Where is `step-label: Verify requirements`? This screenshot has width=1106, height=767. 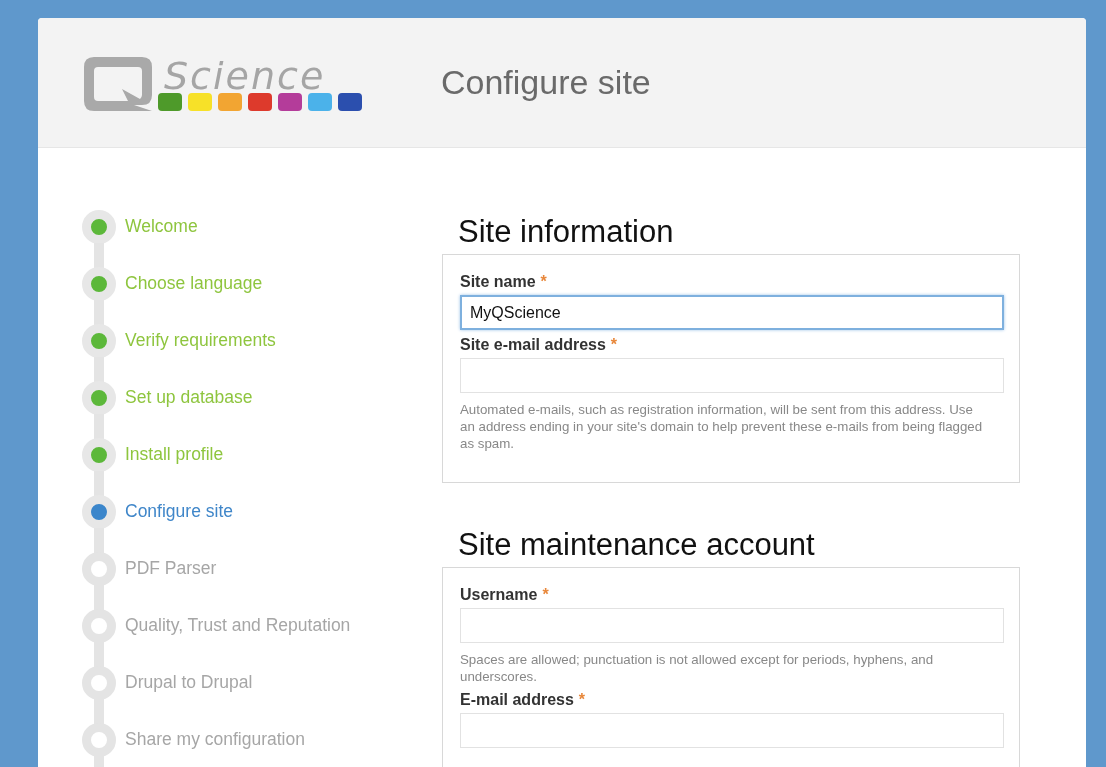
step-label: Verify requirements is located at coordinates (200, 340).